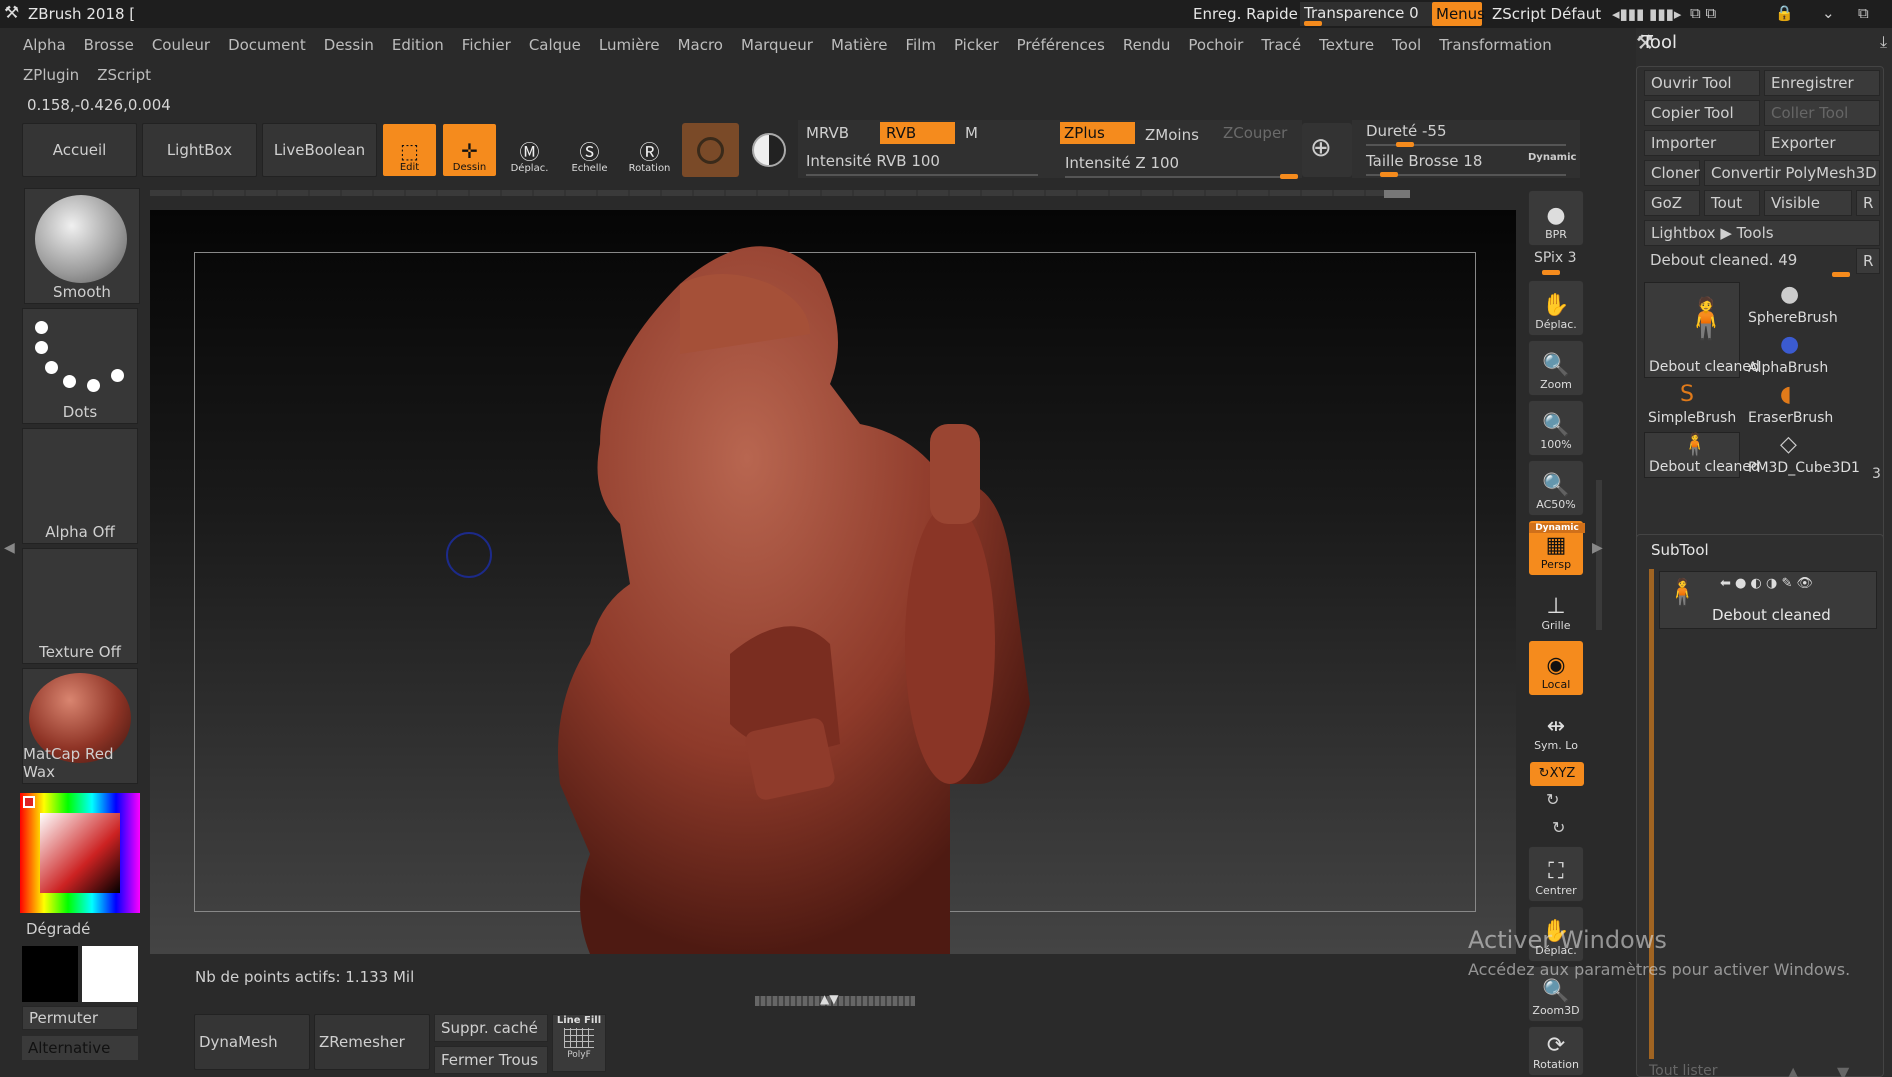 Image resolution: width=1892 pixels, height=1077 pixels. Describe the element at coordinates (418, 45) in the screenshot. I see `menu-item-edition: Edition` at that location.